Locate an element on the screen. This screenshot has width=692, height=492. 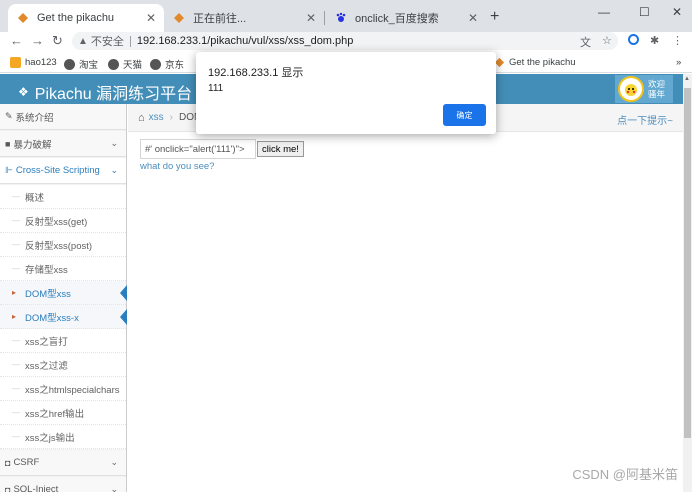
sidebar-item-xss: ⊩ Cross-Site Scripting ⌄ is located at coordinates (63, 171).